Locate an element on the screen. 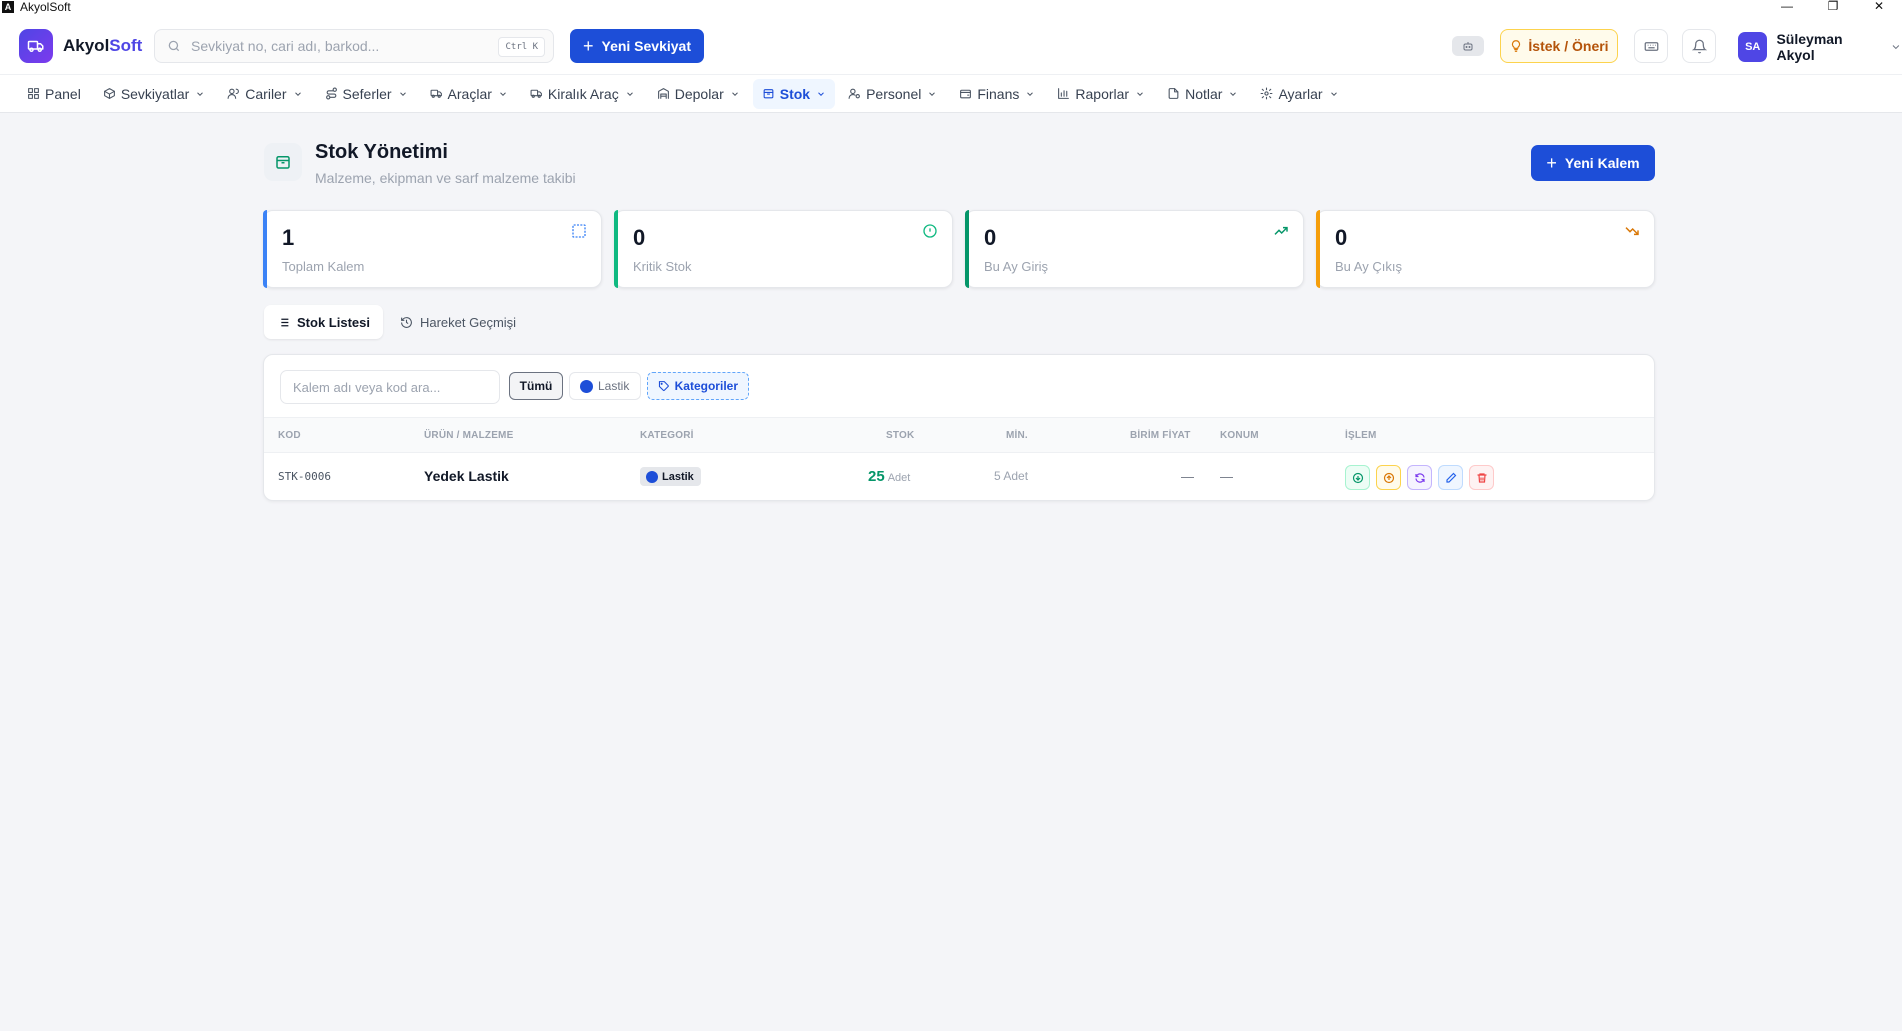 This screenshot has width=1902, height=1031. arrow-down-circle-icon is located at coordinates (1357, 477).